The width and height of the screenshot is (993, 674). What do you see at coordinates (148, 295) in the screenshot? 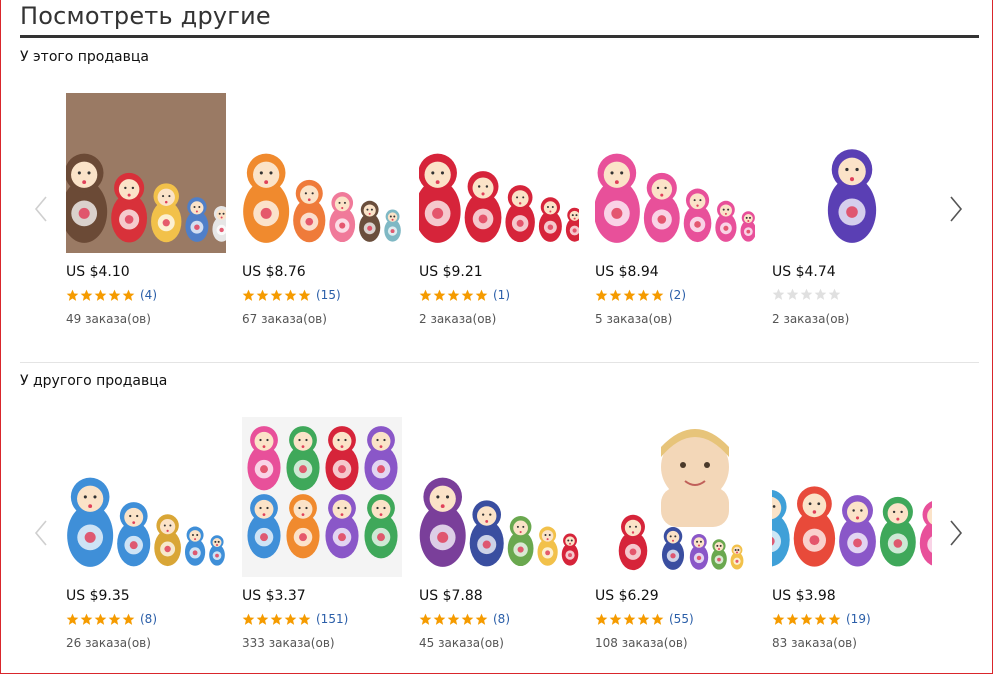
I see `review-count-link: (4)` at bounding box center [148, 295].